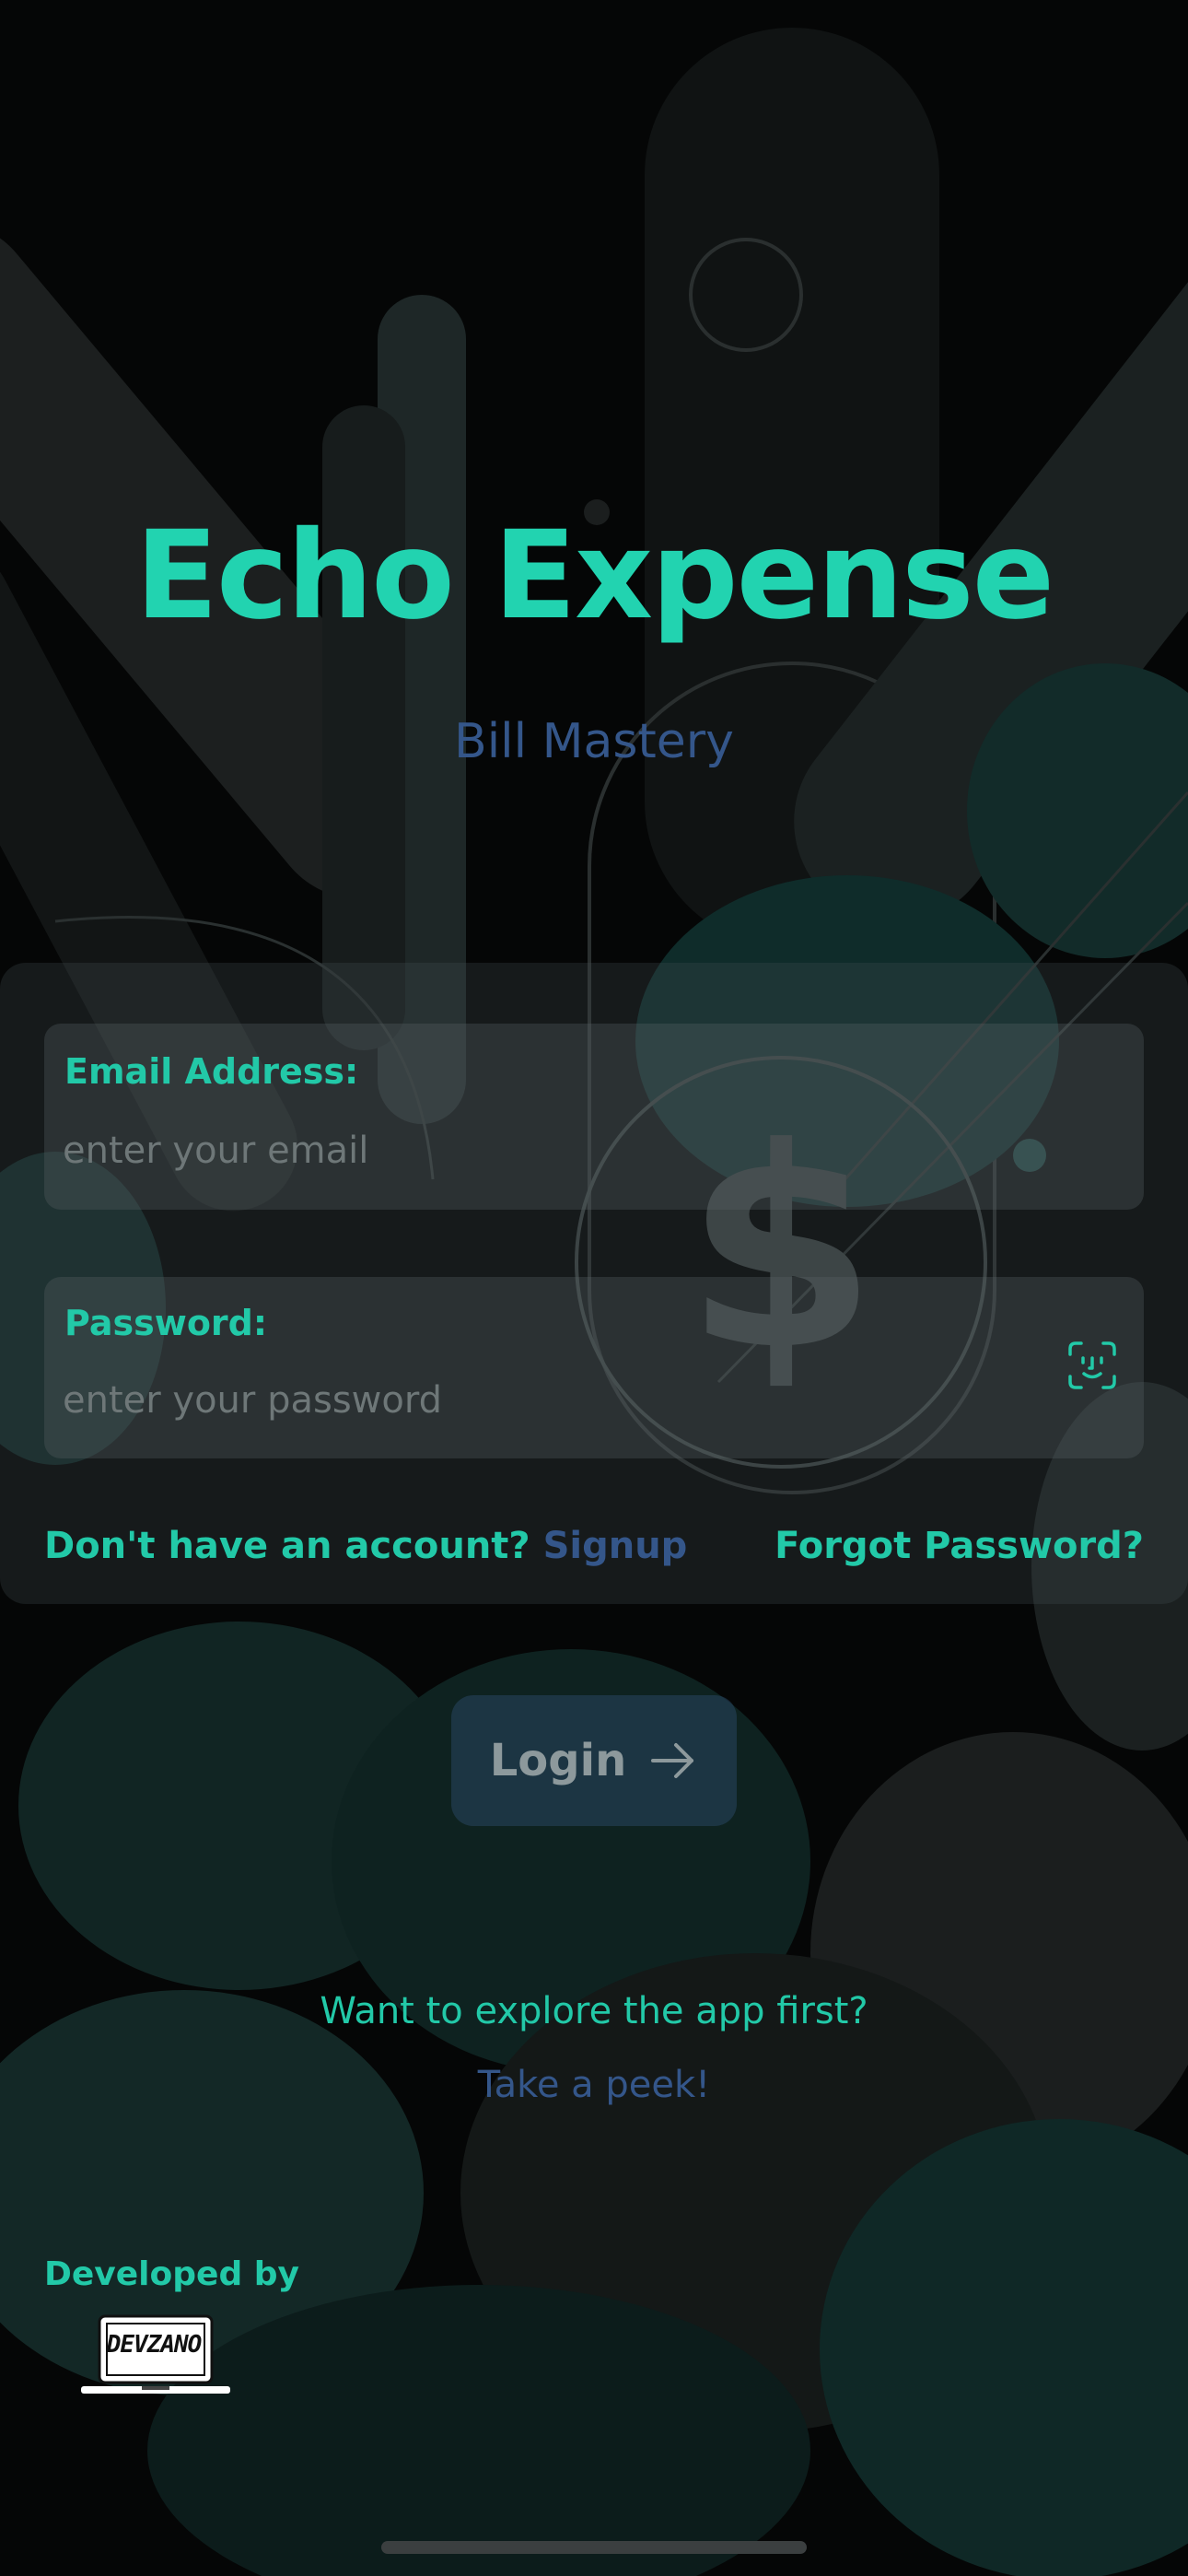 The width and height of the screenshot is (1188, 2576). I want to click on email-field: Email Address:, so click(594, 1117).